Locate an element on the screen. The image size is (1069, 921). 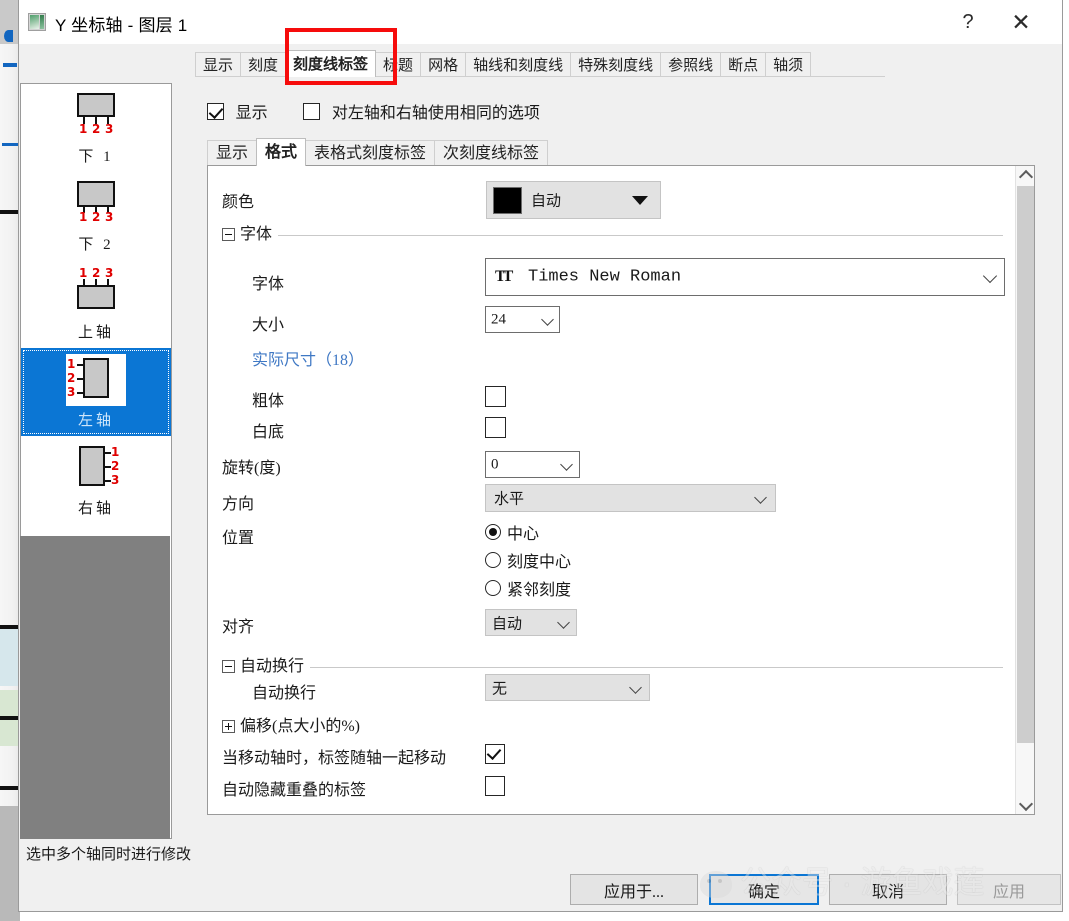
help-icon: ? is located at coordinates (968, 22).